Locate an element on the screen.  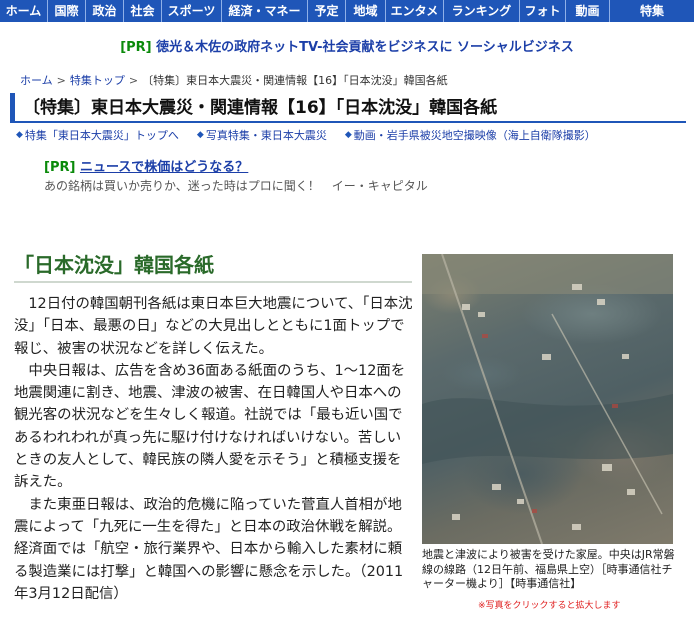
related-link-photo-feature: ◆ 写真特集・東日本大震災 is located at coordinates (262, 135).